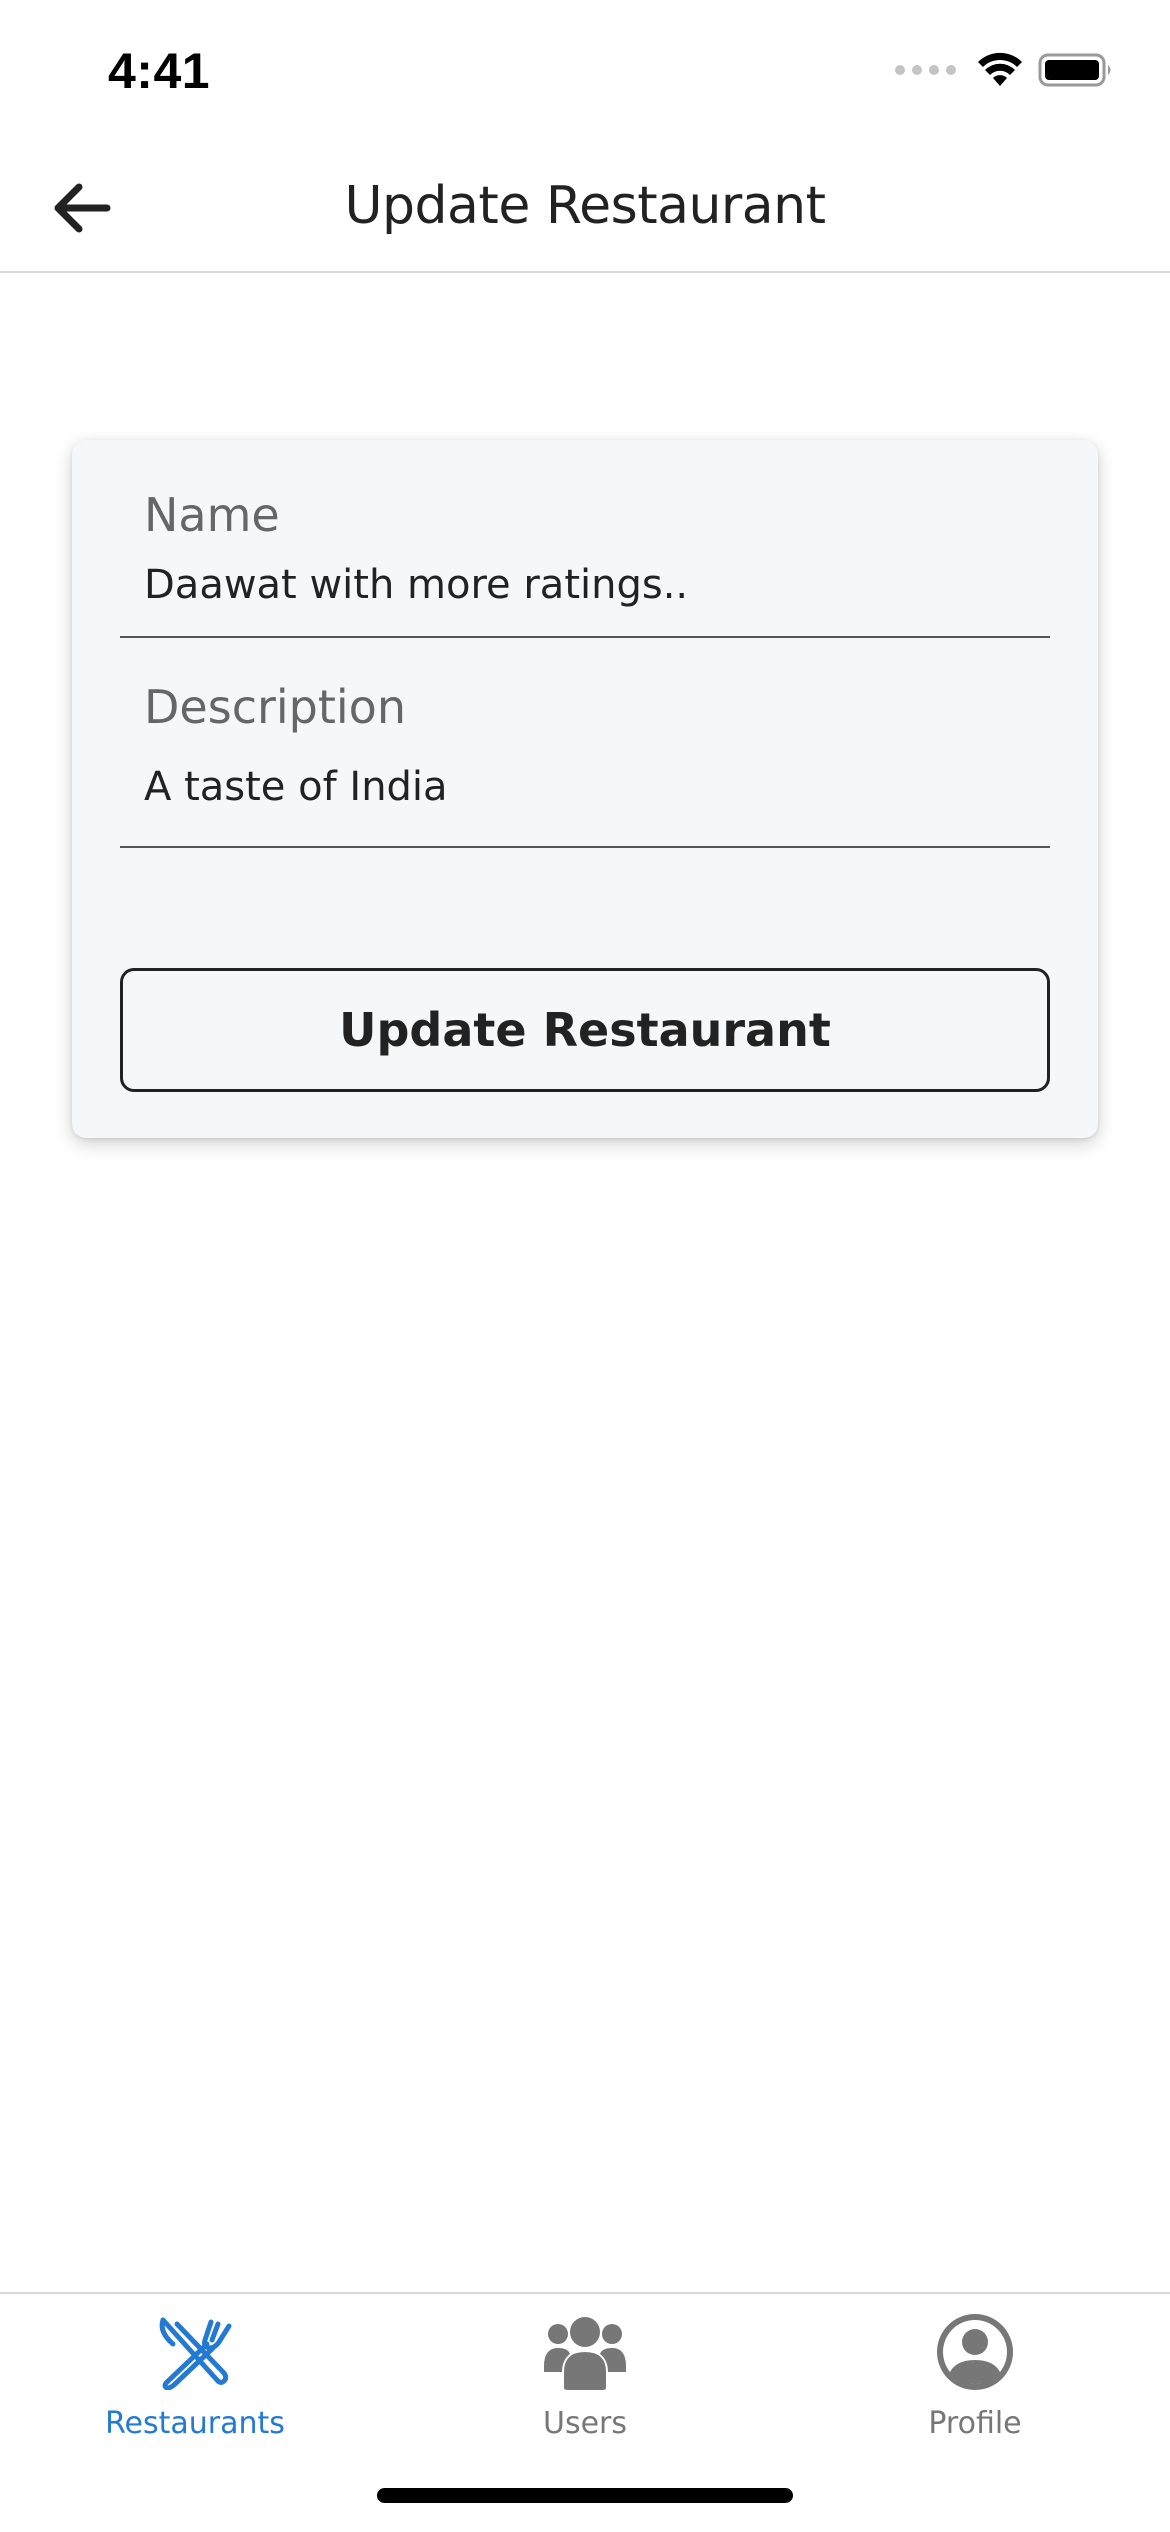 This screenshot has width=1170, height=2532. Describe the element at coordinates (585, 70) in the screenshot. I see `status-bar: 4:41` at that location.